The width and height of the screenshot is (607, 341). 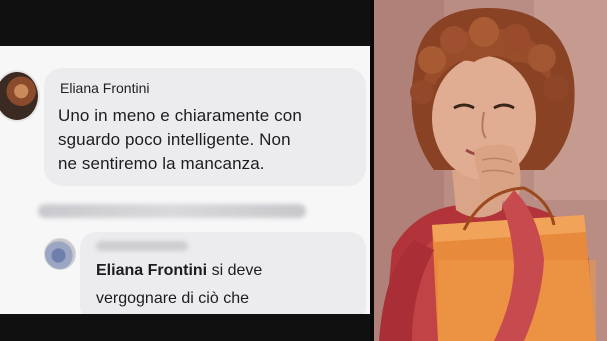 I want to click on reply-text-after-mention: si deve, so click(x=235, y=270).